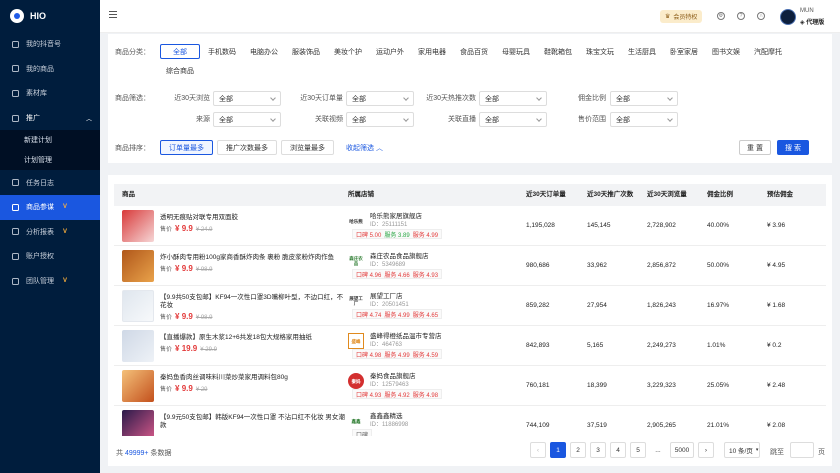  Describe the element at coordinates (558, 51) in the screenshot. I see `category-item: 鞋靴箱包` at that location.